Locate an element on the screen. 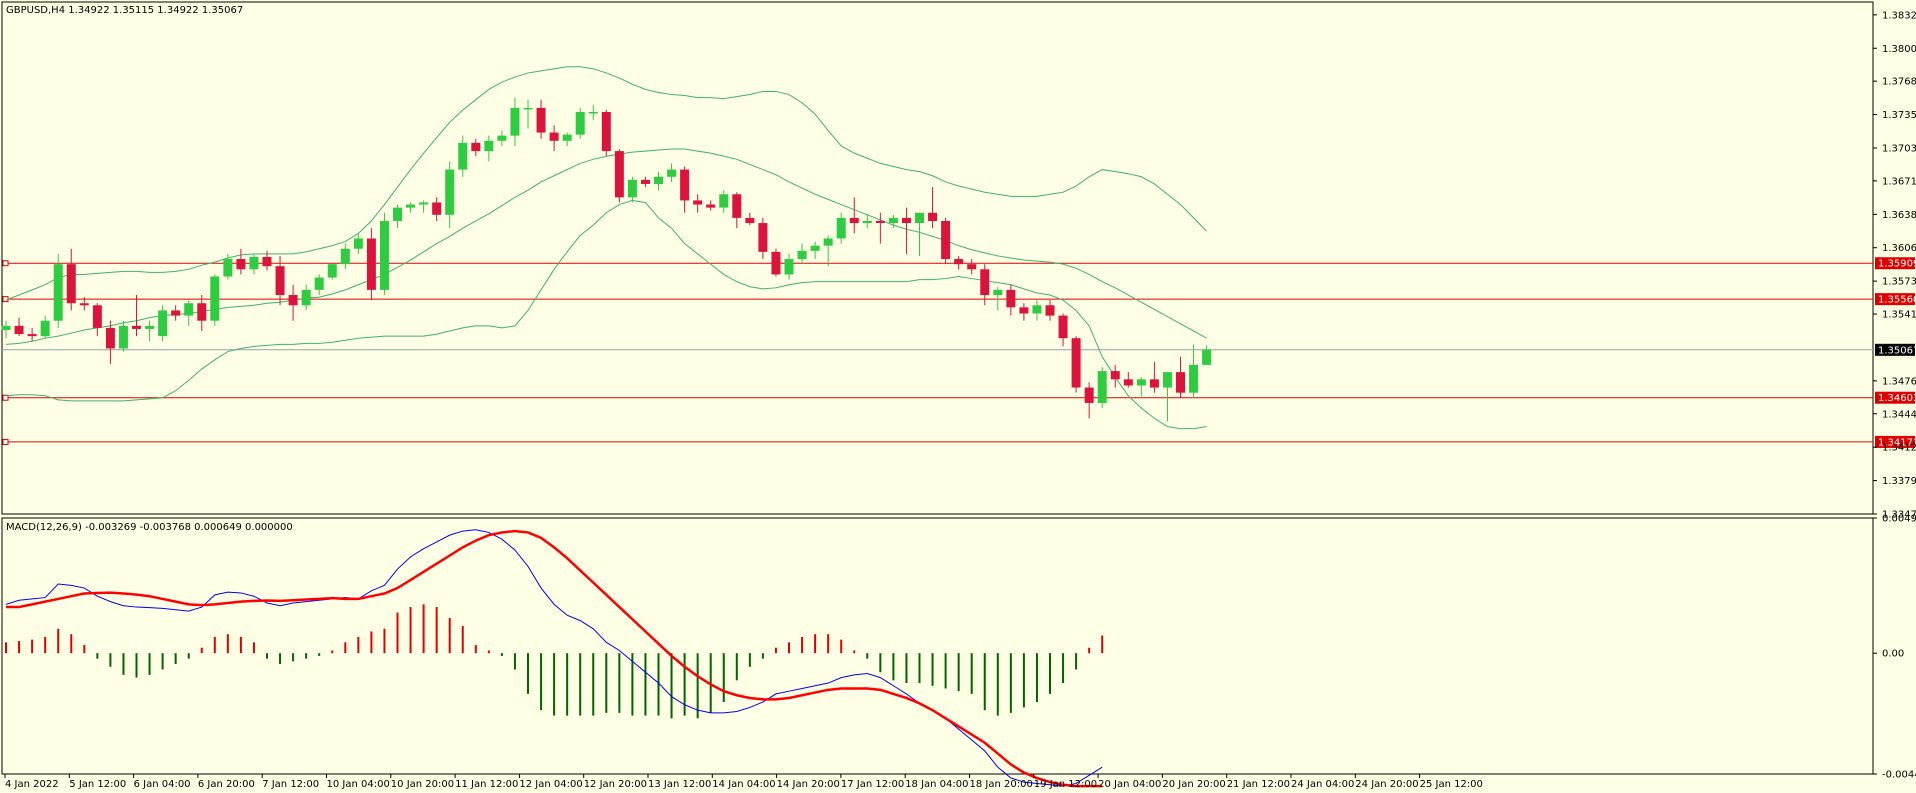  time-tick-label: 24 Jan 20:00 is located at coordinates (1386, 784).